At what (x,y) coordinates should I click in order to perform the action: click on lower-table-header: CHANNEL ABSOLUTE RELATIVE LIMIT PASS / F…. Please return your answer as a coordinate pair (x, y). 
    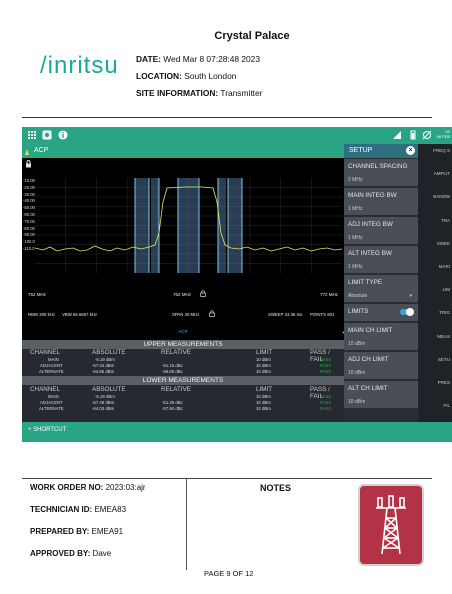
    Looking at the image, I should click on (180, 393).